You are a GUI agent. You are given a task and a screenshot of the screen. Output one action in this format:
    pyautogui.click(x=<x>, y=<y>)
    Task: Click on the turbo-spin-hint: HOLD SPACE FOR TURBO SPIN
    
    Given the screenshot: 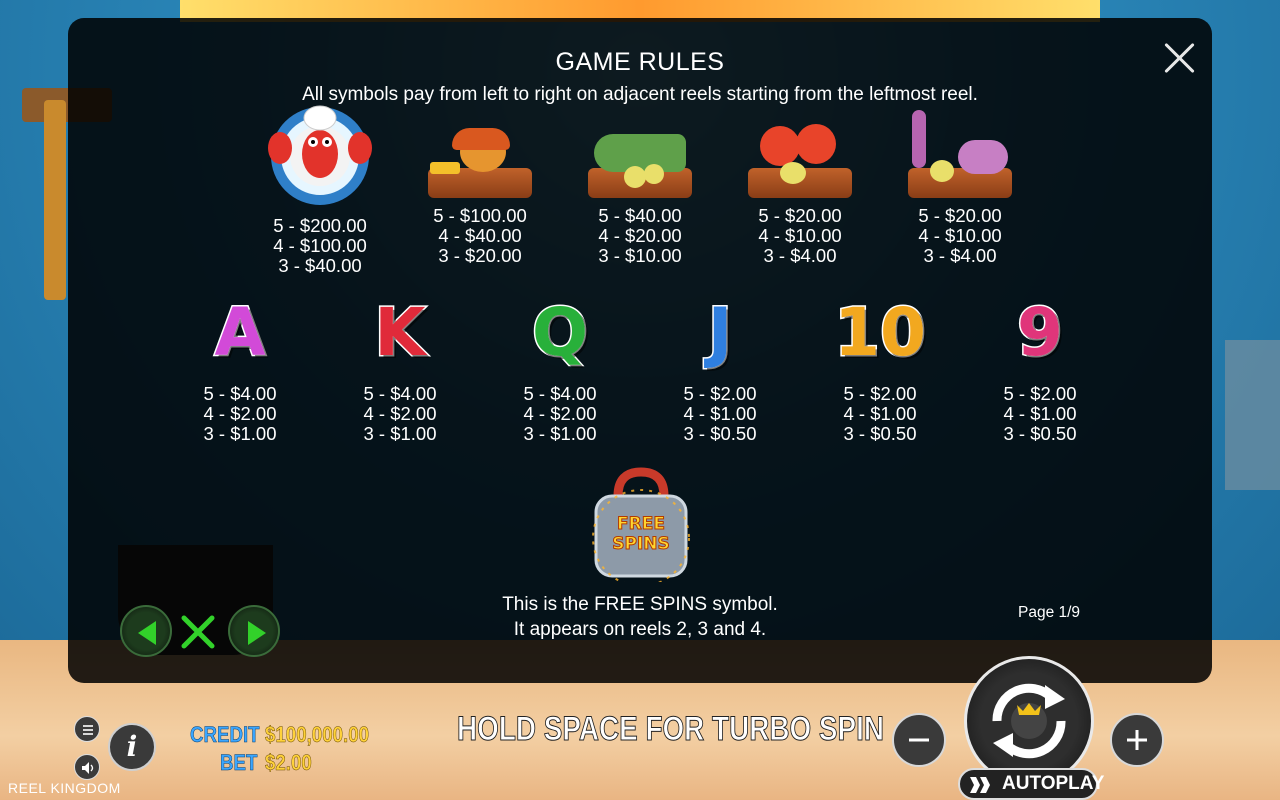 What is the action you would take?
    pyautogui.click(x=671, y=729)
    